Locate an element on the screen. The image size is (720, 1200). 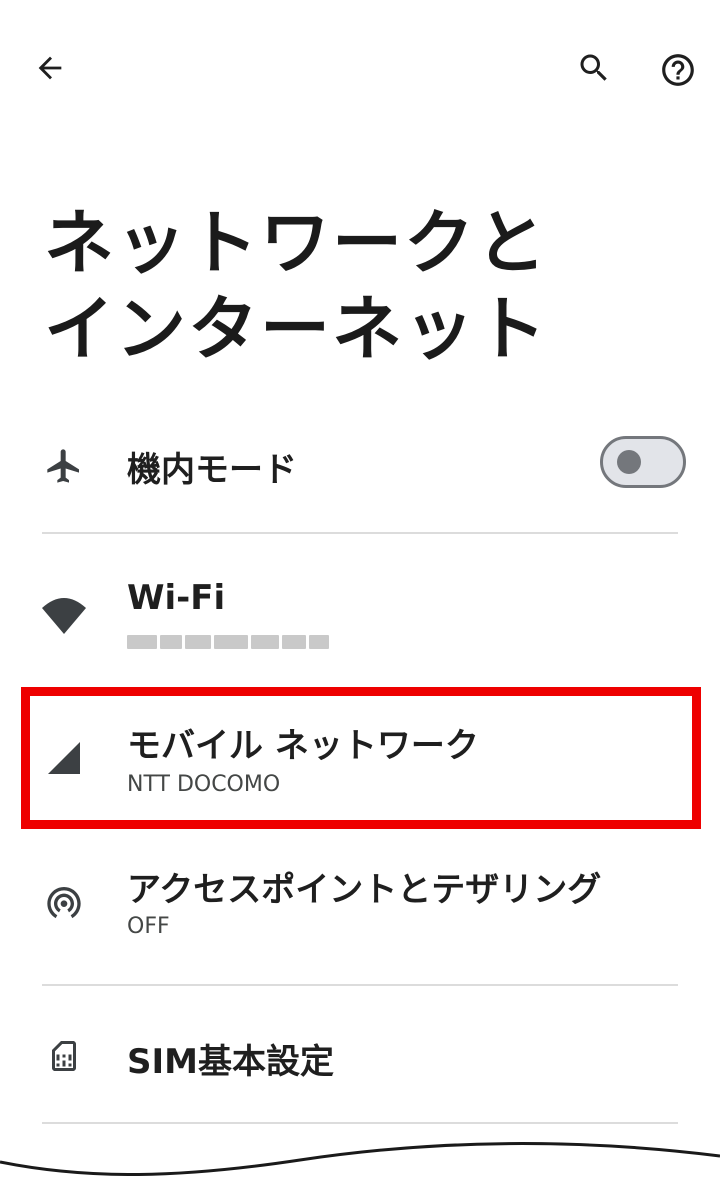
arrow-left-icon is located at coordinates (50, 68).